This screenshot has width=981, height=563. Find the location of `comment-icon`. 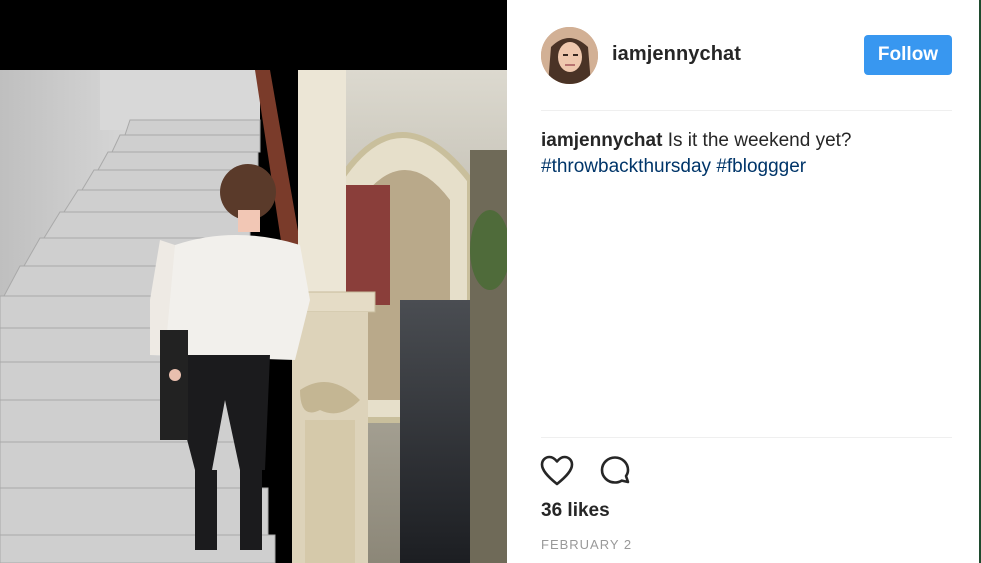

comment-icon is located at coordinates (615, 470).